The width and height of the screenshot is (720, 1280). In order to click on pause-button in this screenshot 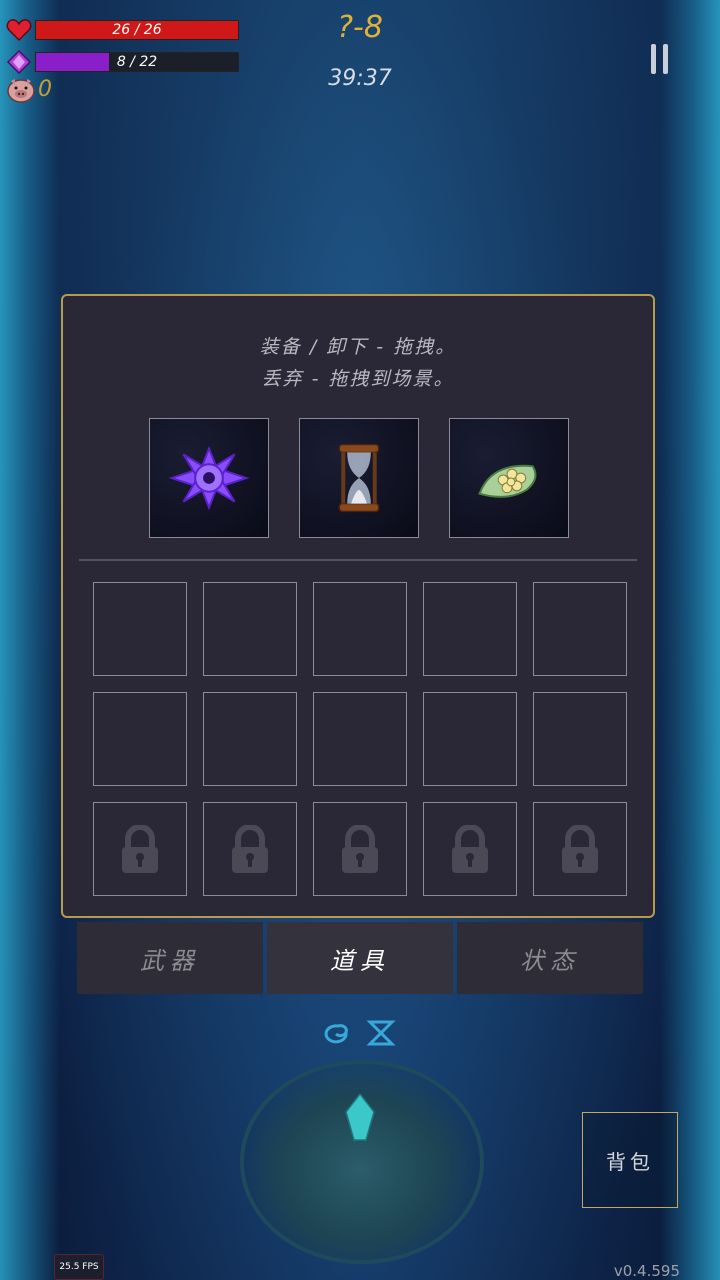, I will do `click(660, 60)`.